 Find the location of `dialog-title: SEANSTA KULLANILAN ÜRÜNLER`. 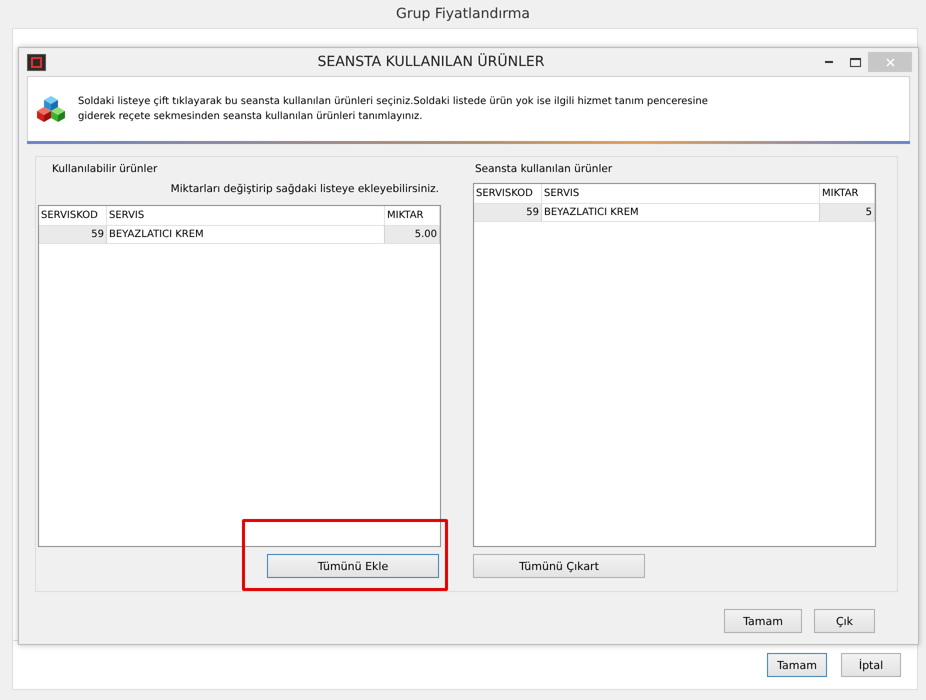

dialog-title: SEANSTA KULLANILAN ÜRÜNLER is located at coordinates (431, 62).